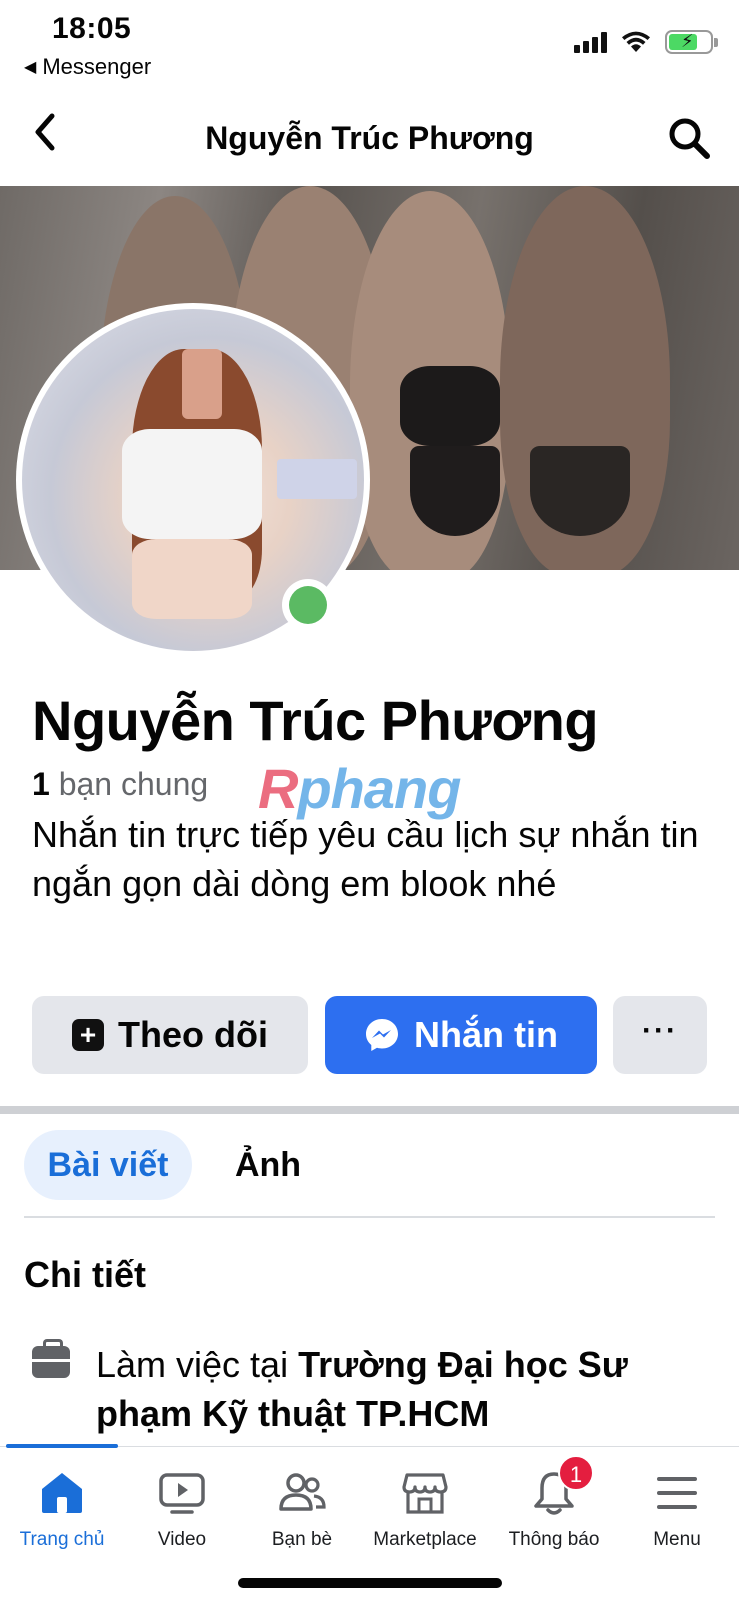 This screenshot has width=739, height=1600. I want to click on mutual-friends-label: bạn chung, so click(133, 784).